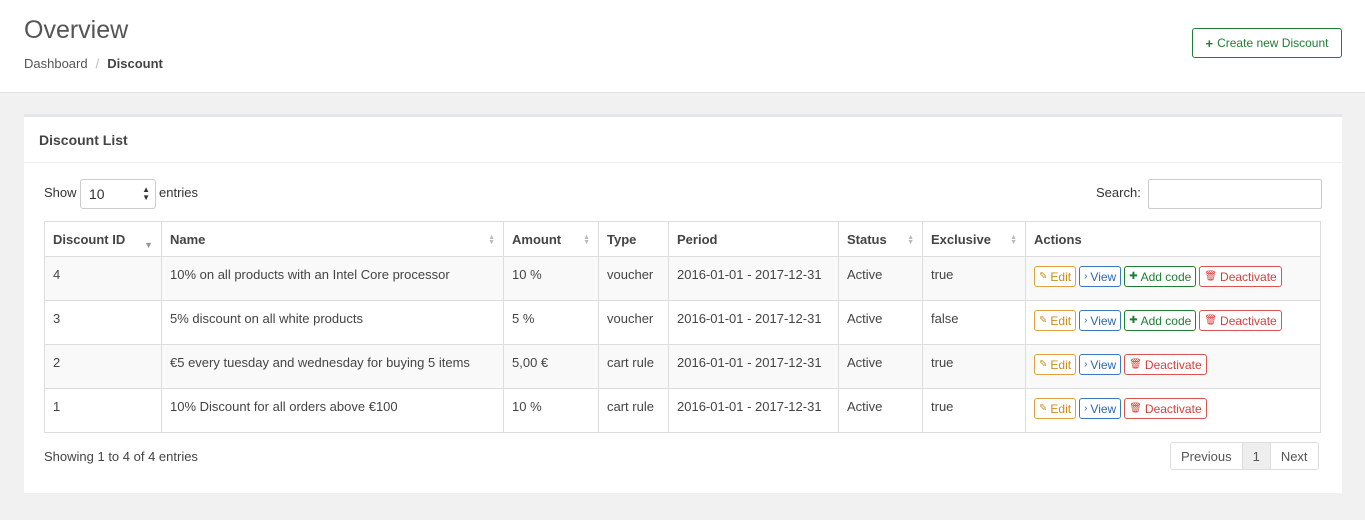 The image size is (1365, 520). I want to click on column-header-exclusive: Exclusive ▲ ▼, so click(974, 239).